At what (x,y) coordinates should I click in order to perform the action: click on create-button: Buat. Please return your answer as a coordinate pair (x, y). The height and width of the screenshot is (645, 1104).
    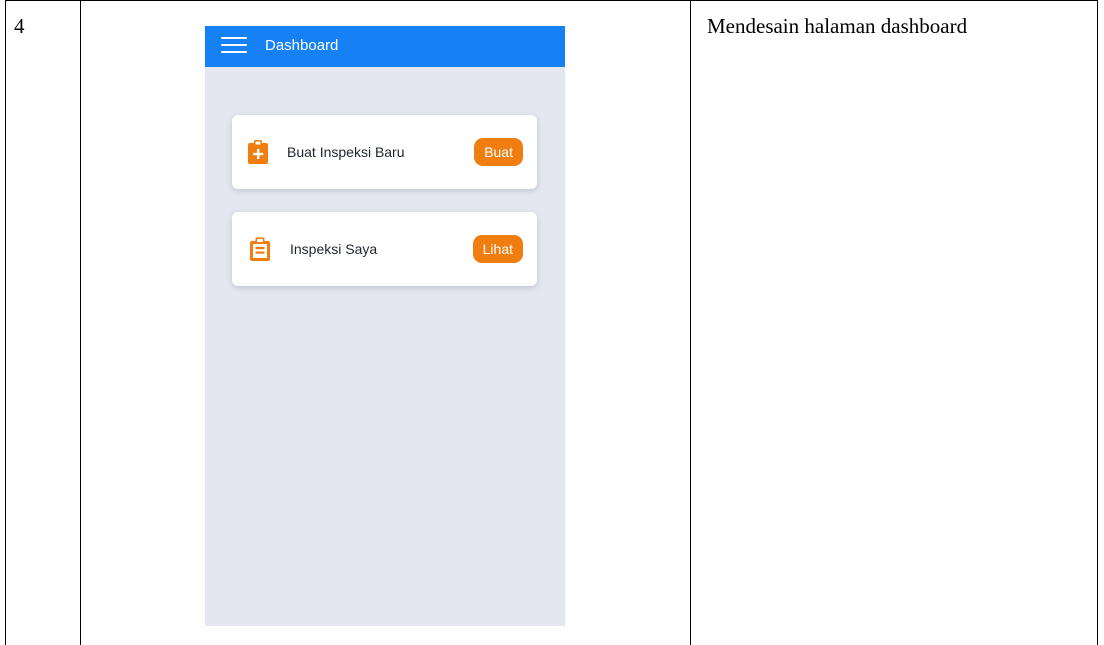
    Looking at the image, I should click on (498, 152).